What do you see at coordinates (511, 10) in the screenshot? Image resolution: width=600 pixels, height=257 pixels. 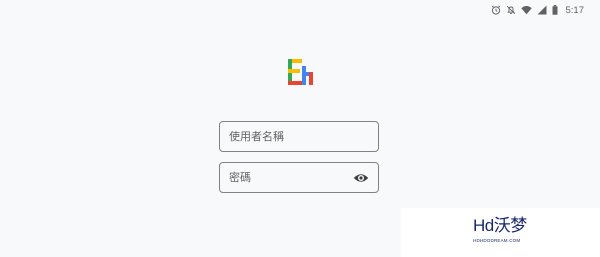 I see `vibrate-off-icon` at bounding box center [511, 10].